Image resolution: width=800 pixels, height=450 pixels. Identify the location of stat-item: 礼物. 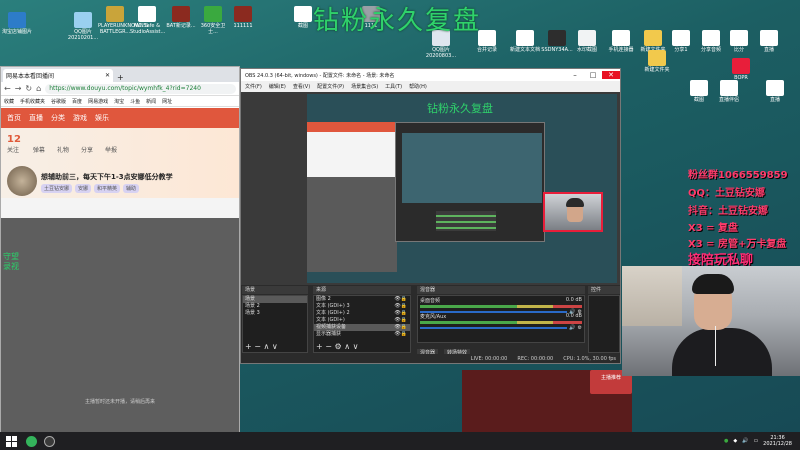
(63, 144).